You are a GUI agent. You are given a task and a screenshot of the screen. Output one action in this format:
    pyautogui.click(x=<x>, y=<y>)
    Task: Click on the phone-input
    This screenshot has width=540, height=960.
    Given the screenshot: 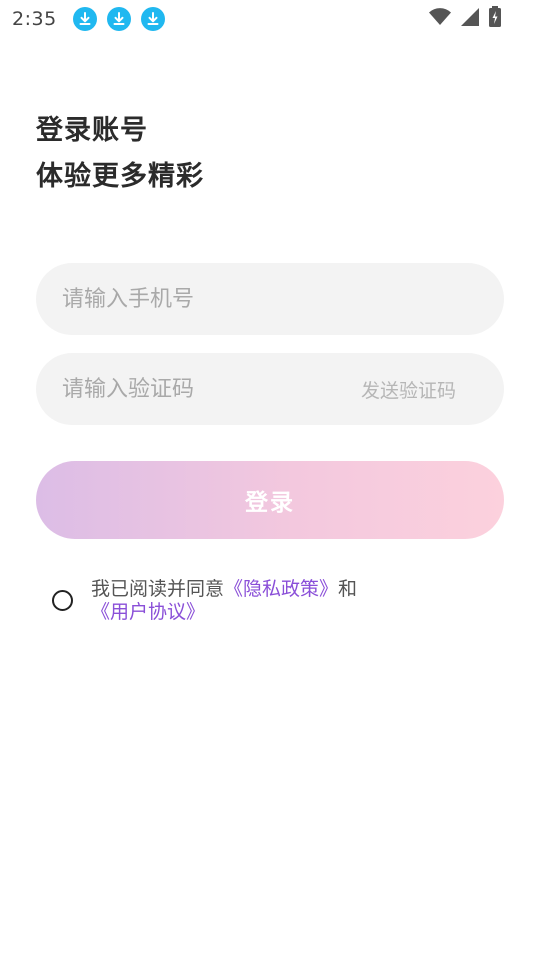 What is the action you would take?
    pyautogui.click(x=270, y=299)
    